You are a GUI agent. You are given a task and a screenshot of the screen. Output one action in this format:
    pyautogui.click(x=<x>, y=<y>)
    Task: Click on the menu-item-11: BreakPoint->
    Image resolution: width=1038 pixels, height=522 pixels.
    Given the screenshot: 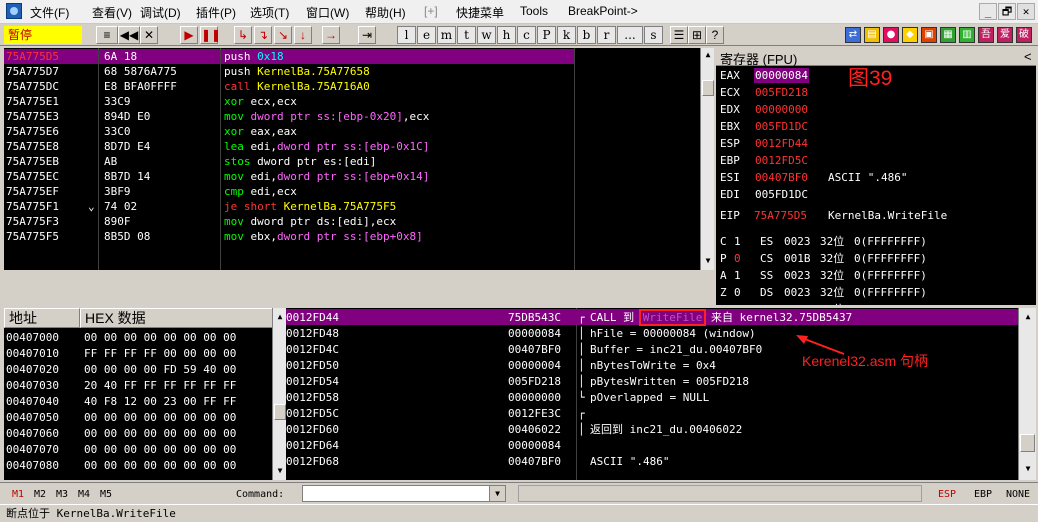 What is the action you would take?
    pyautogui.click(x=603, y=11)
    